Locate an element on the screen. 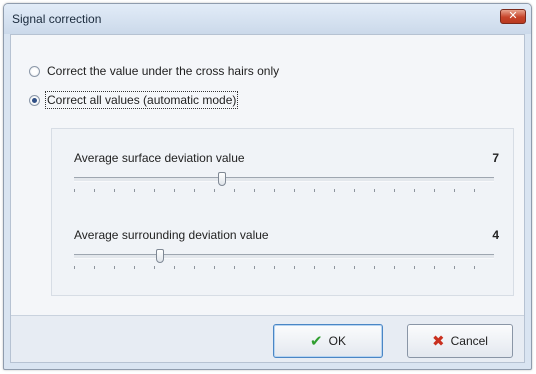 The height and width of the screenshot is (374, 536). ok-button-label: OK is located at coordinates (337, 341).